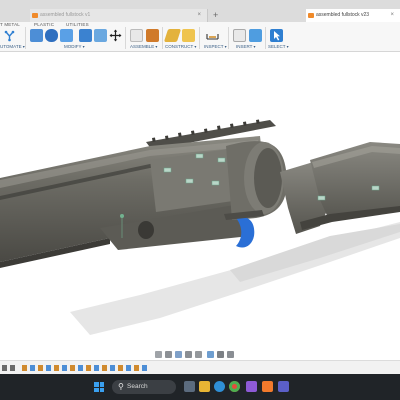 This screenshot has height=400, width=400. Describe the element at coordinates (99, 387) in the screenshot. I see `windows-start-icon` at that location.